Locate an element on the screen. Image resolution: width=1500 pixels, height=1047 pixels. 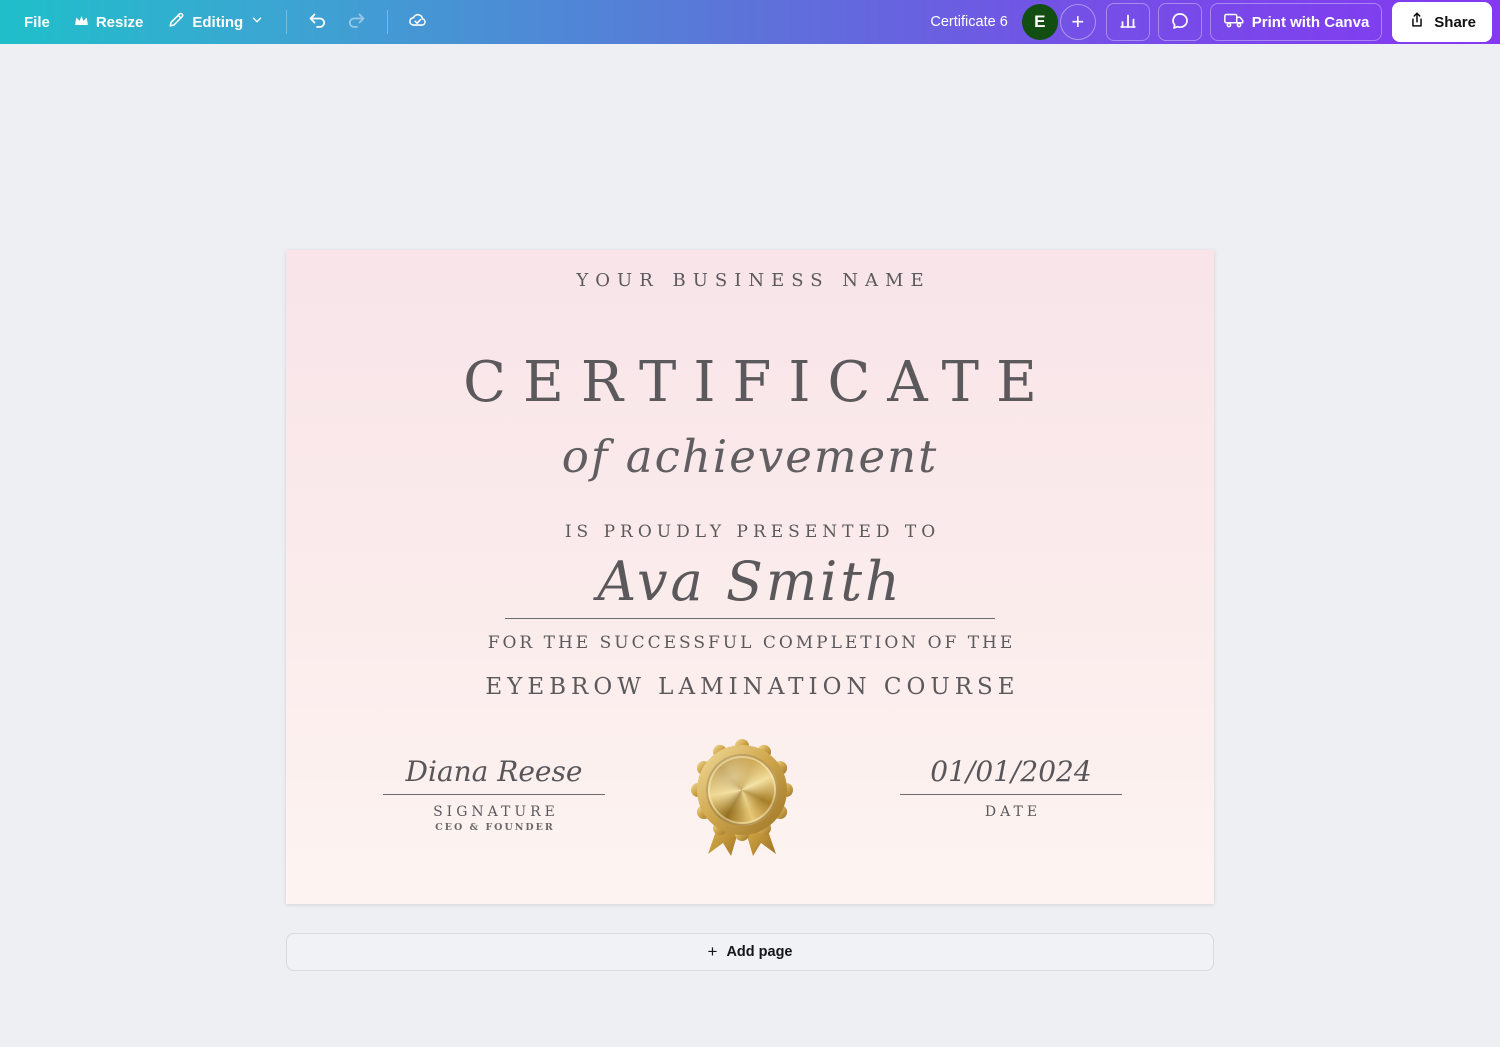
comments-button is located at coordinates (1179, 22).